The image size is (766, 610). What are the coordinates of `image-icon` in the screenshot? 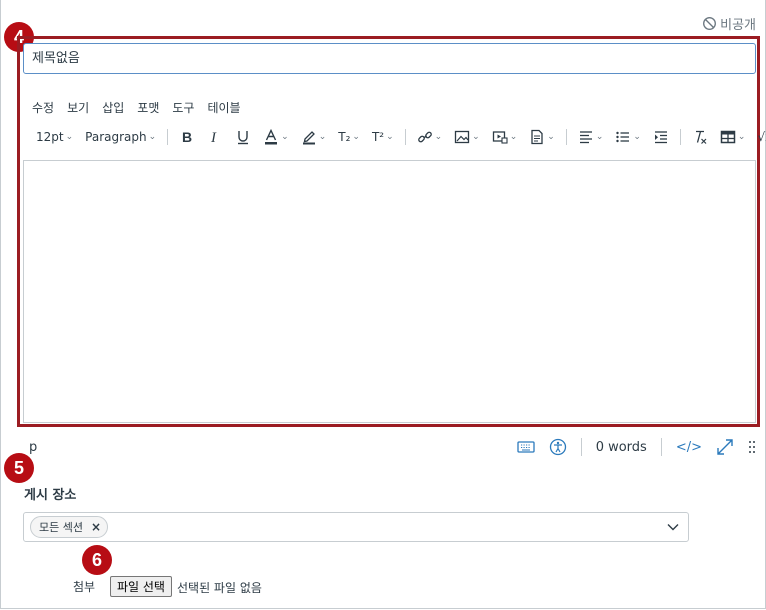 It's located at (462, 137).